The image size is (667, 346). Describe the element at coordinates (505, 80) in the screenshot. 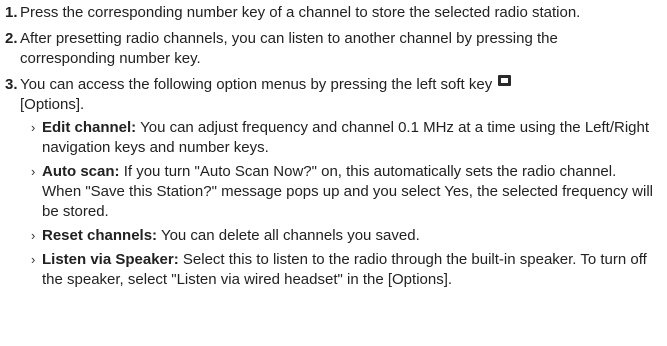

I see `left-soft-key-icon` at that location.